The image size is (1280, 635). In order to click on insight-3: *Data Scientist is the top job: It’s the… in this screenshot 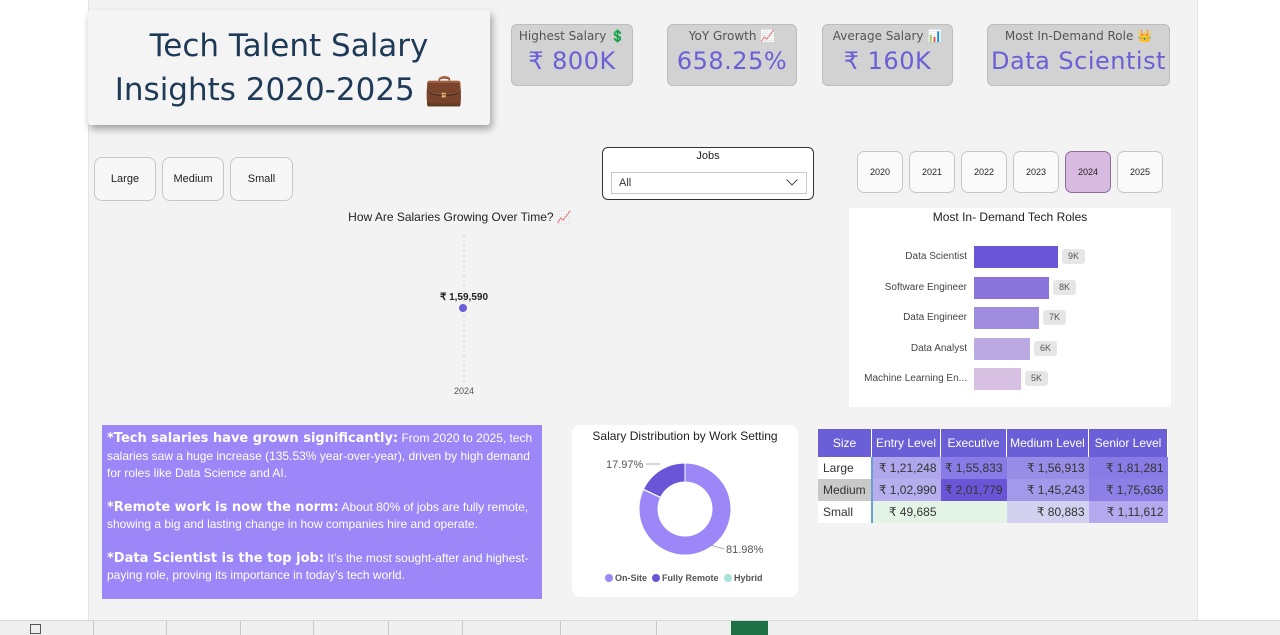, I will do `click(320, 567)`.